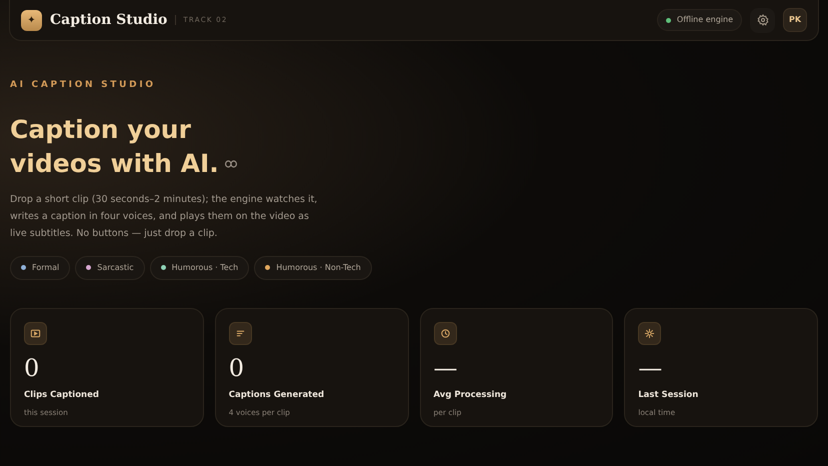  What do you see at coordinates (445, 333) in the screenshot?
I see `clock-icon` at bounding box center [445, 333].